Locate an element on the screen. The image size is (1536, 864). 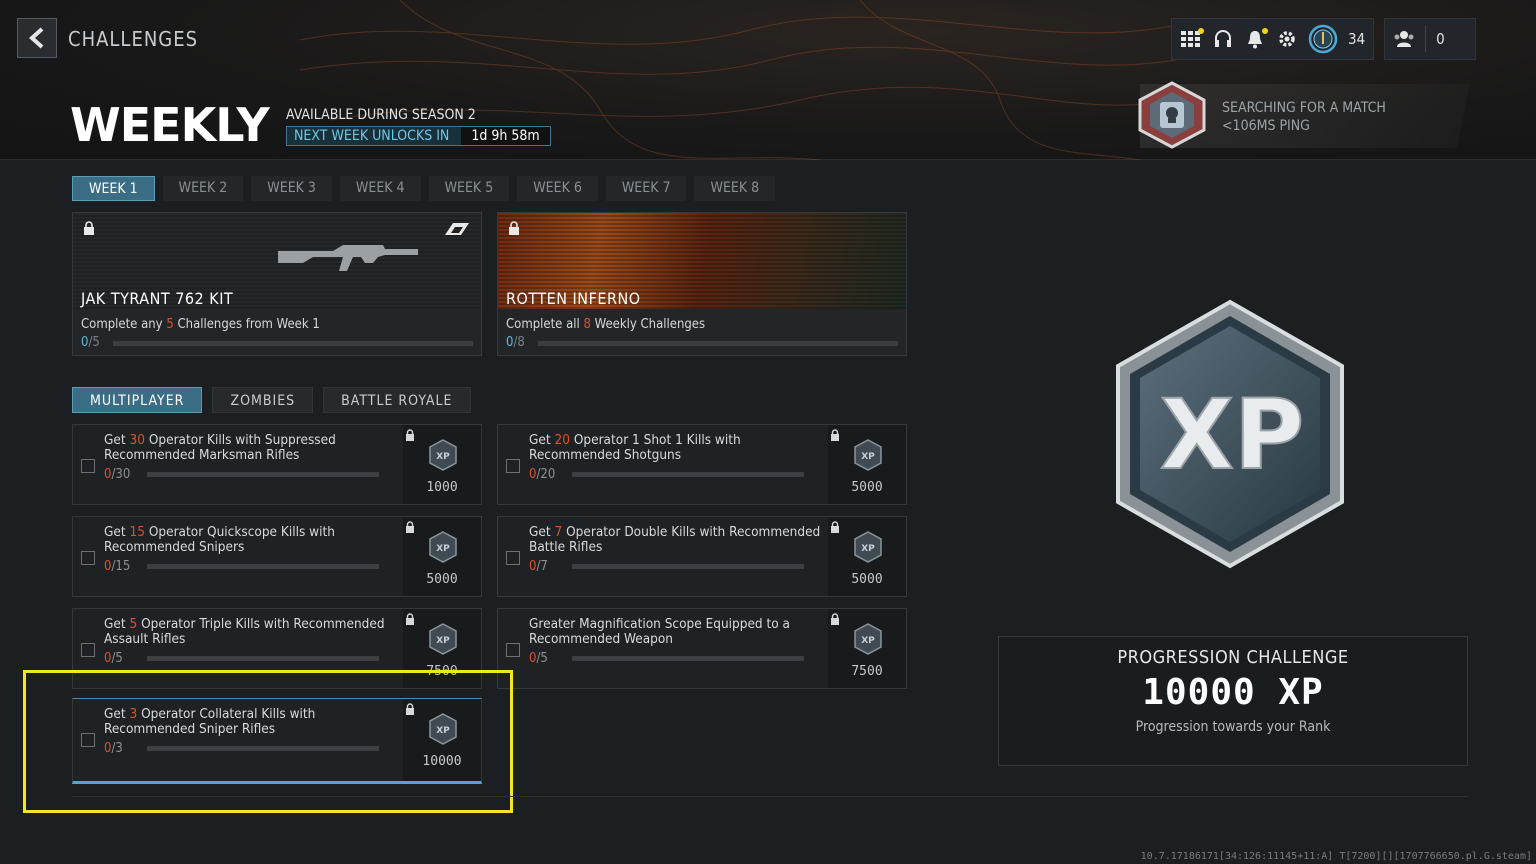
unlock-label: NEXT WEEK UNLOCKS IN is located at coordinates (374, 136).